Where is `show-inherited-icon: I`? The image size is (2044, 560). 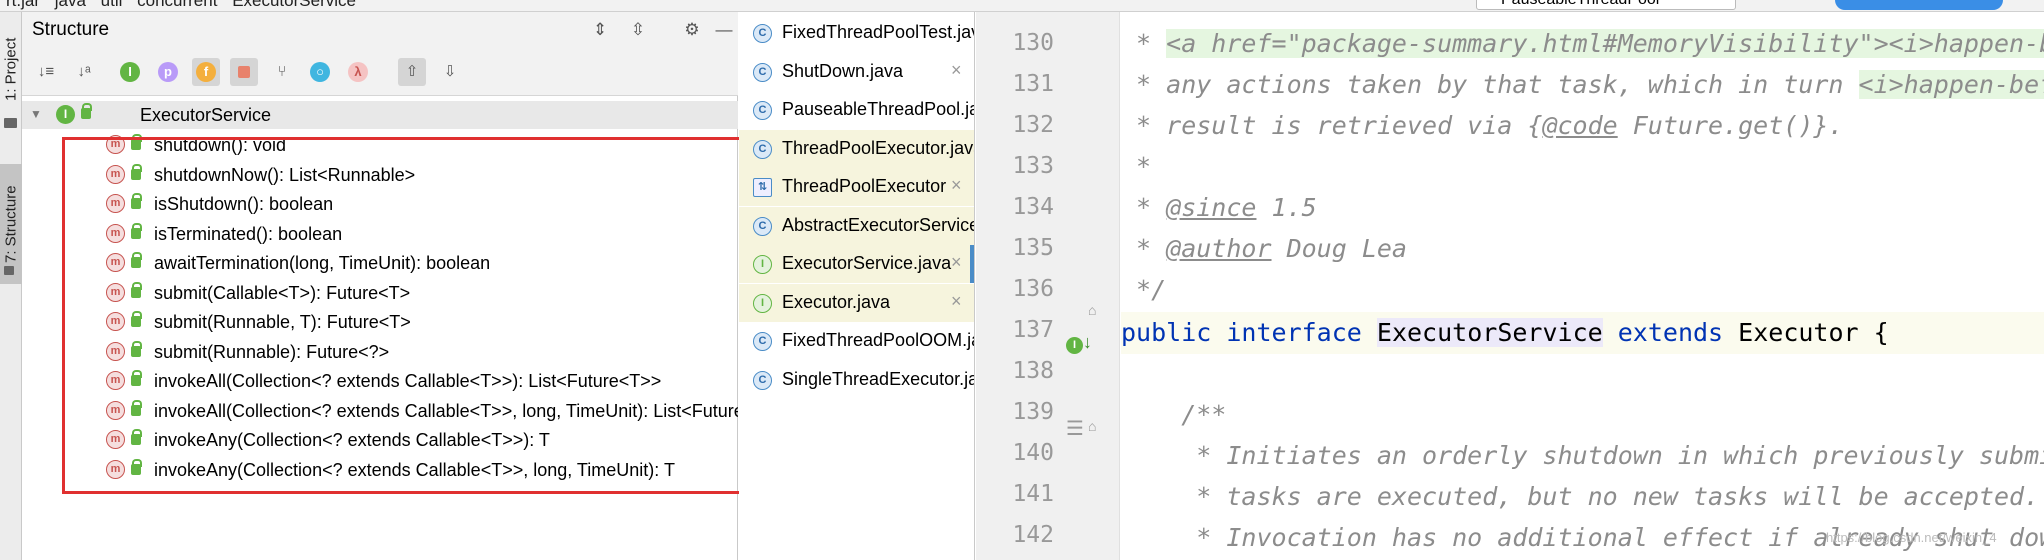
show-inherited-icon: I is located at coordinates (130, 72).